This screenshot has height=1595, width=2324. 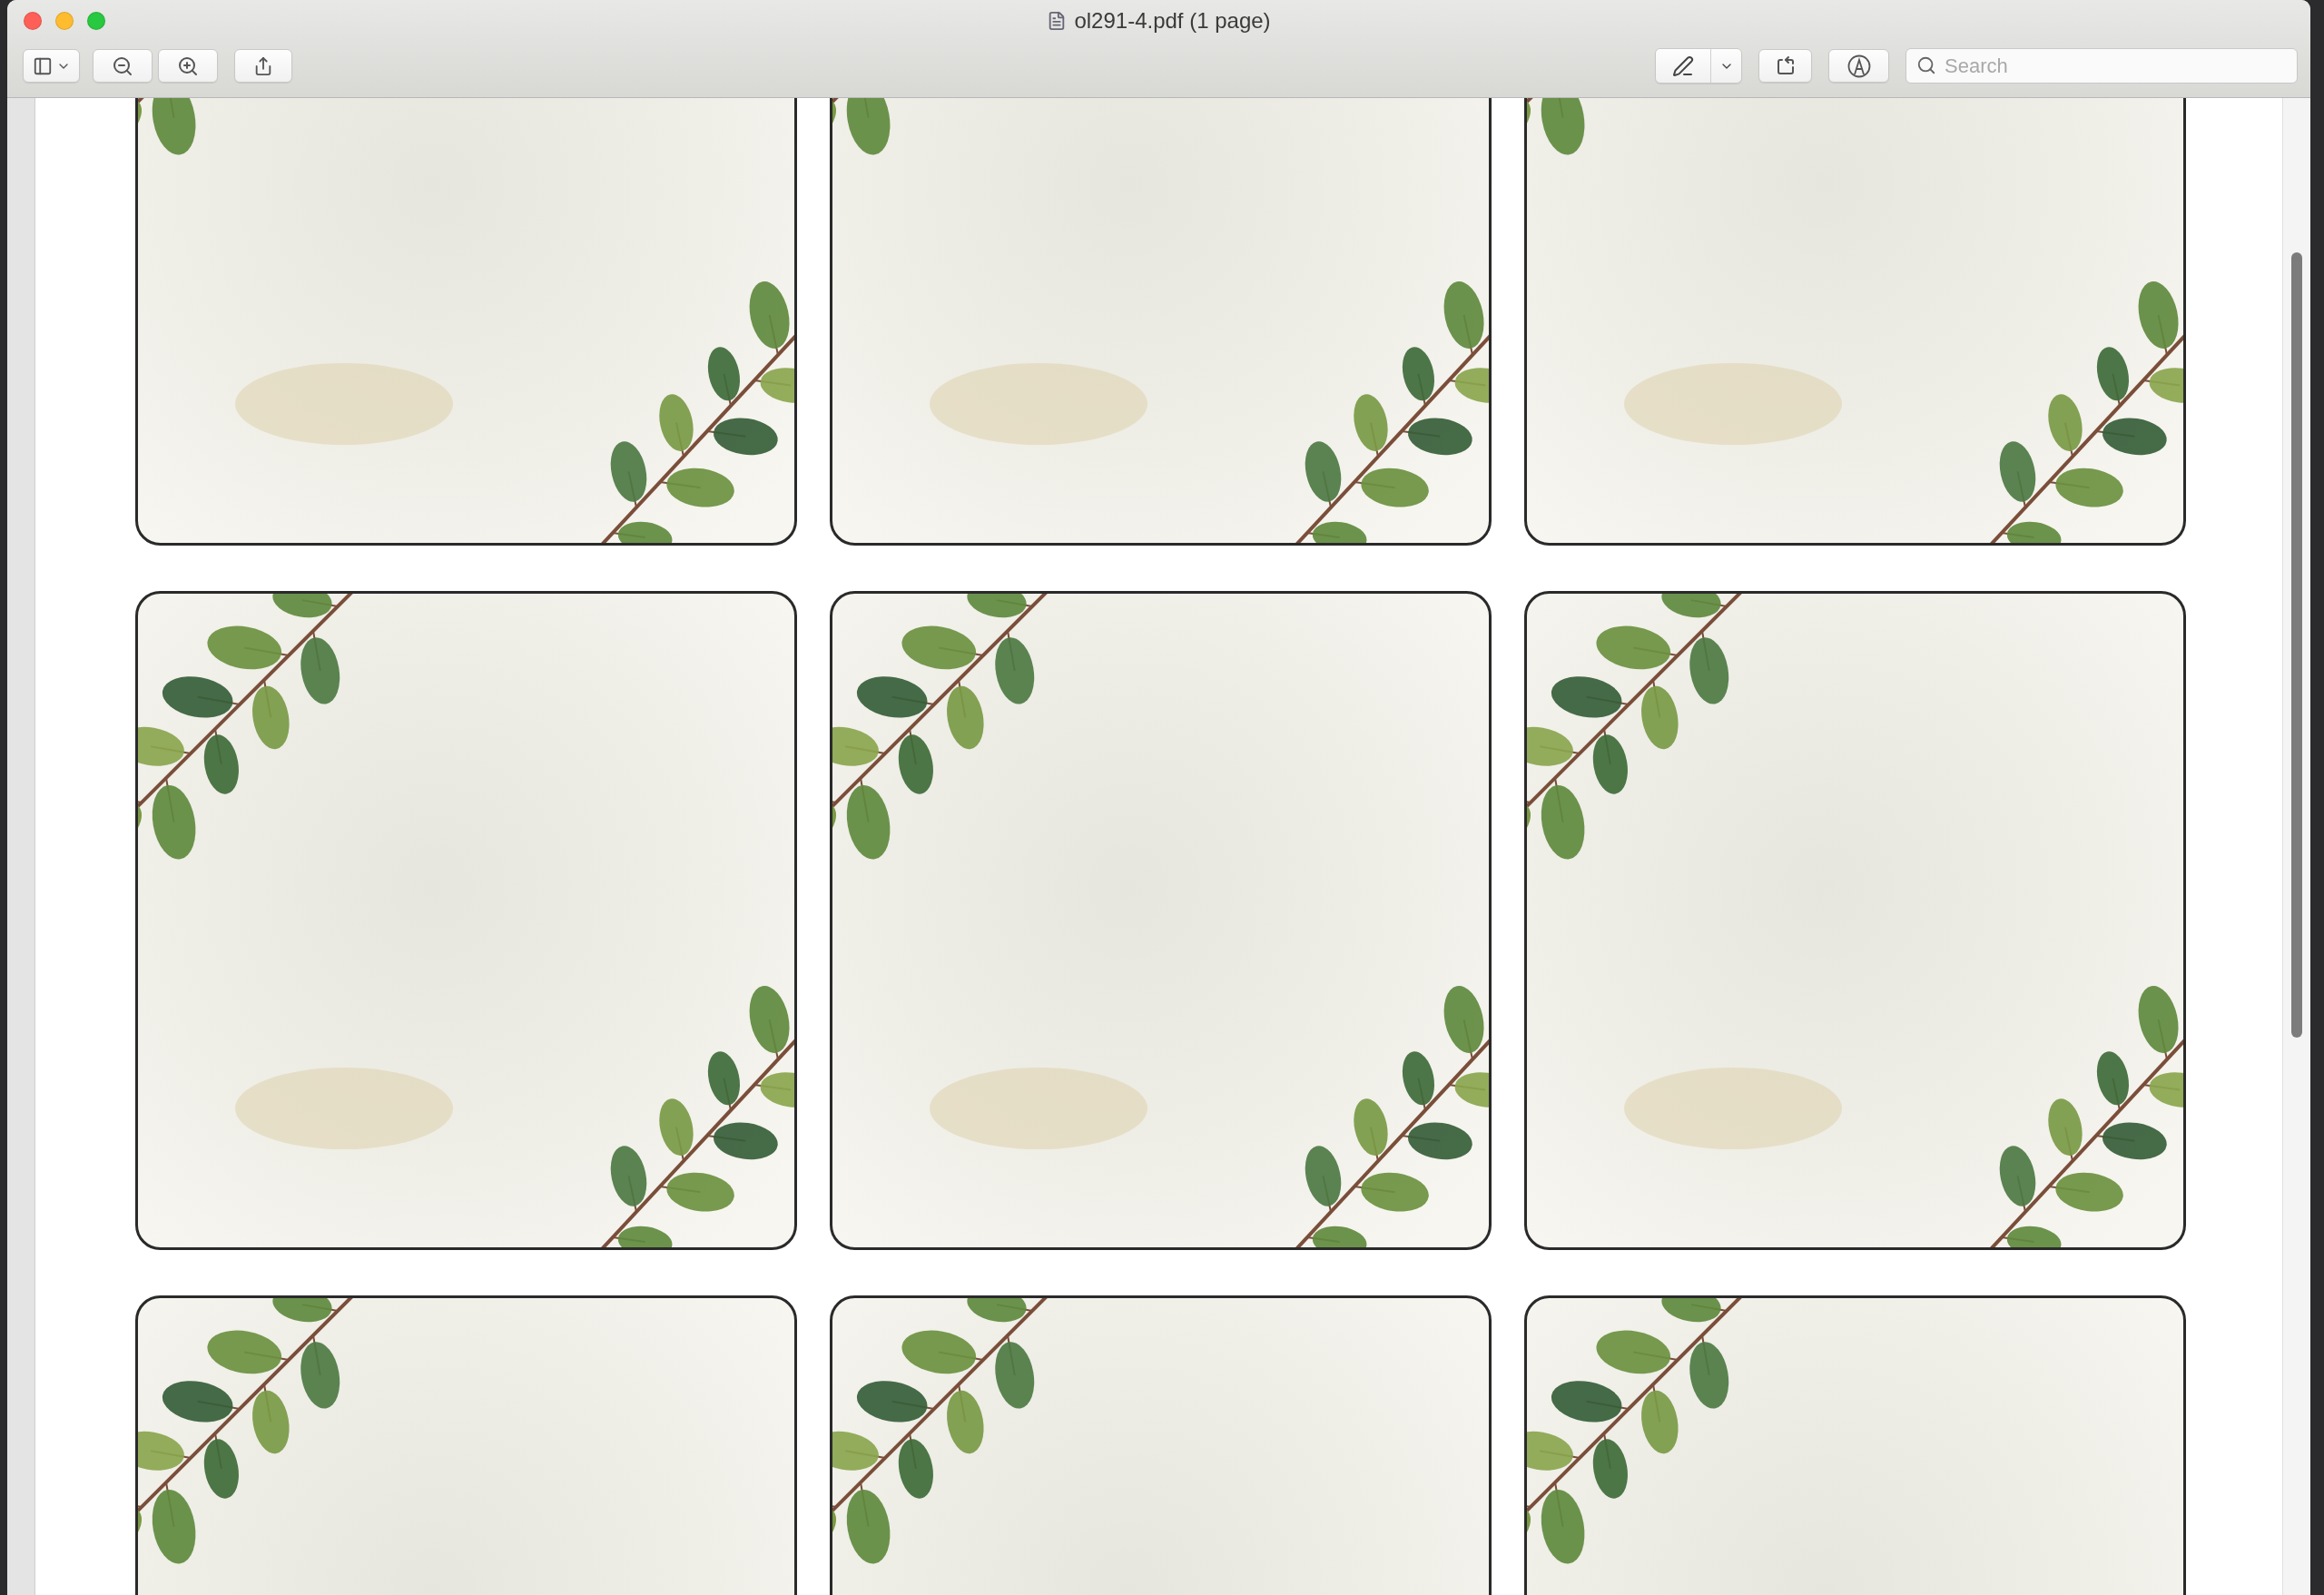 I want to click on markup-pen-button, so click(x=1683, y=66).